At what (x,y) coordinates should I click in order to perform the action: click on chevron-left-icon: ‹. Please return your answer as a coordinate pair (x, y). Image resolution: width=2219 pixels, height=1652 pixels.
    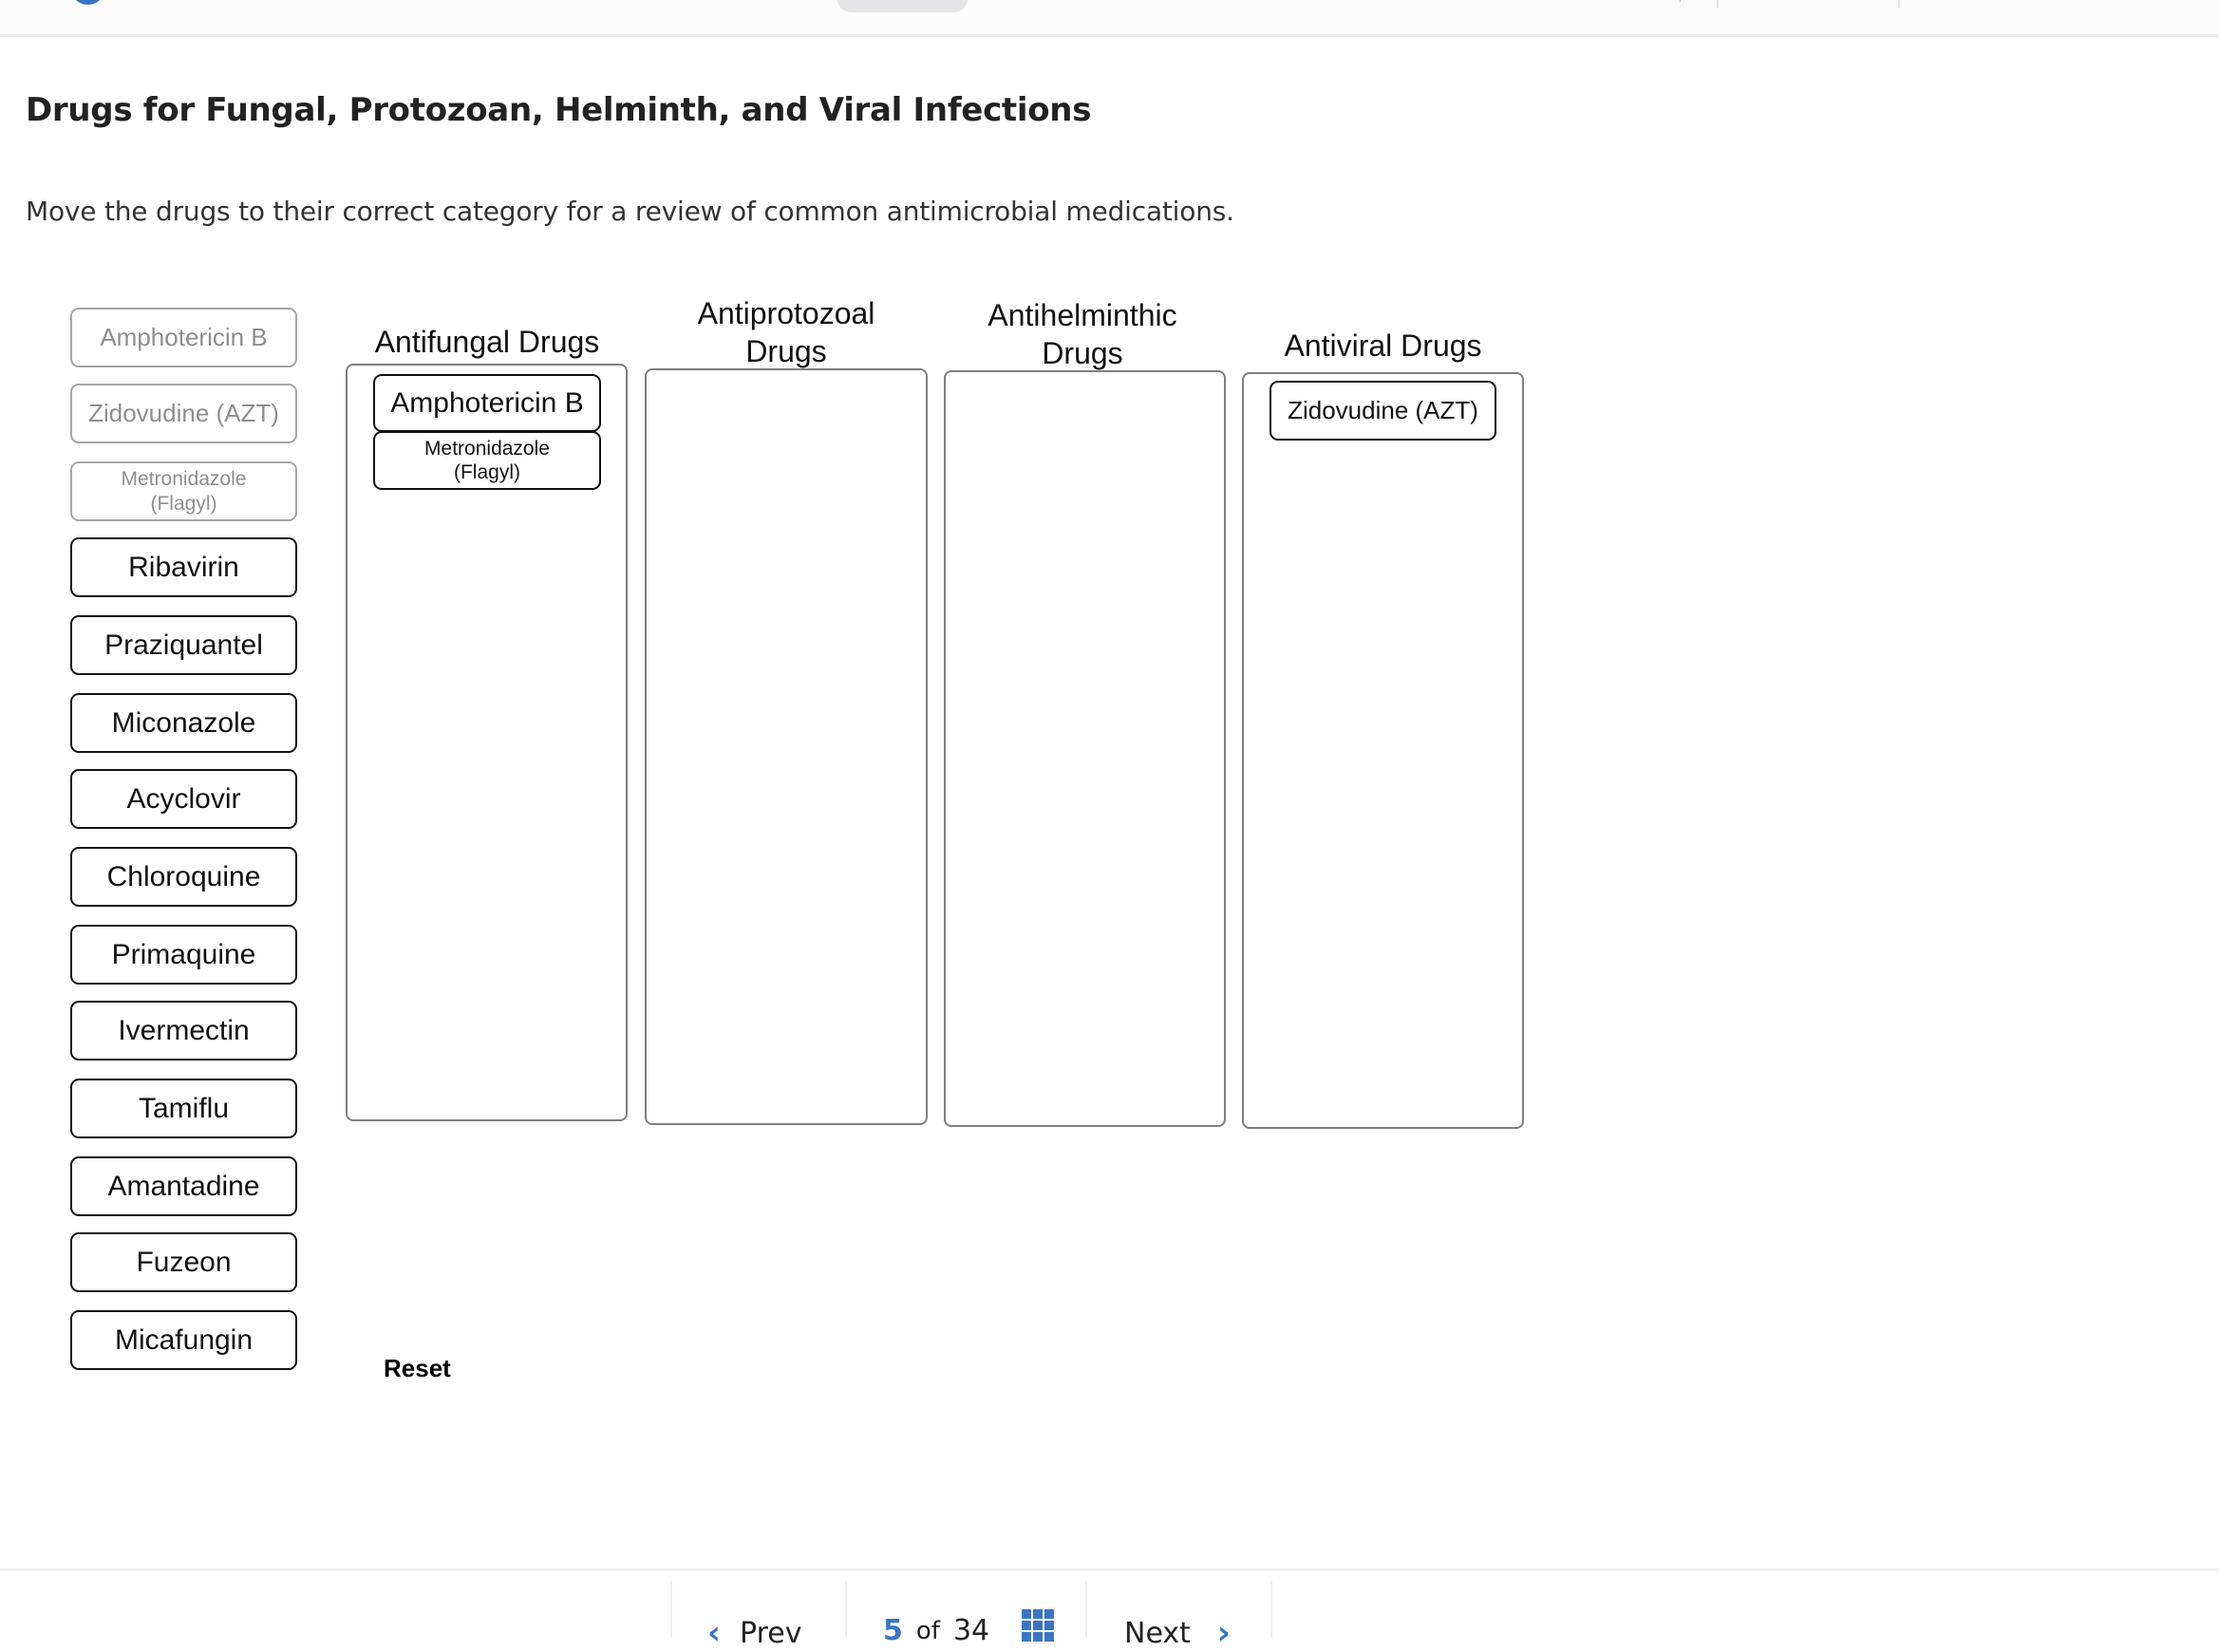
    Looking at the image, I should click on (714, 1633).